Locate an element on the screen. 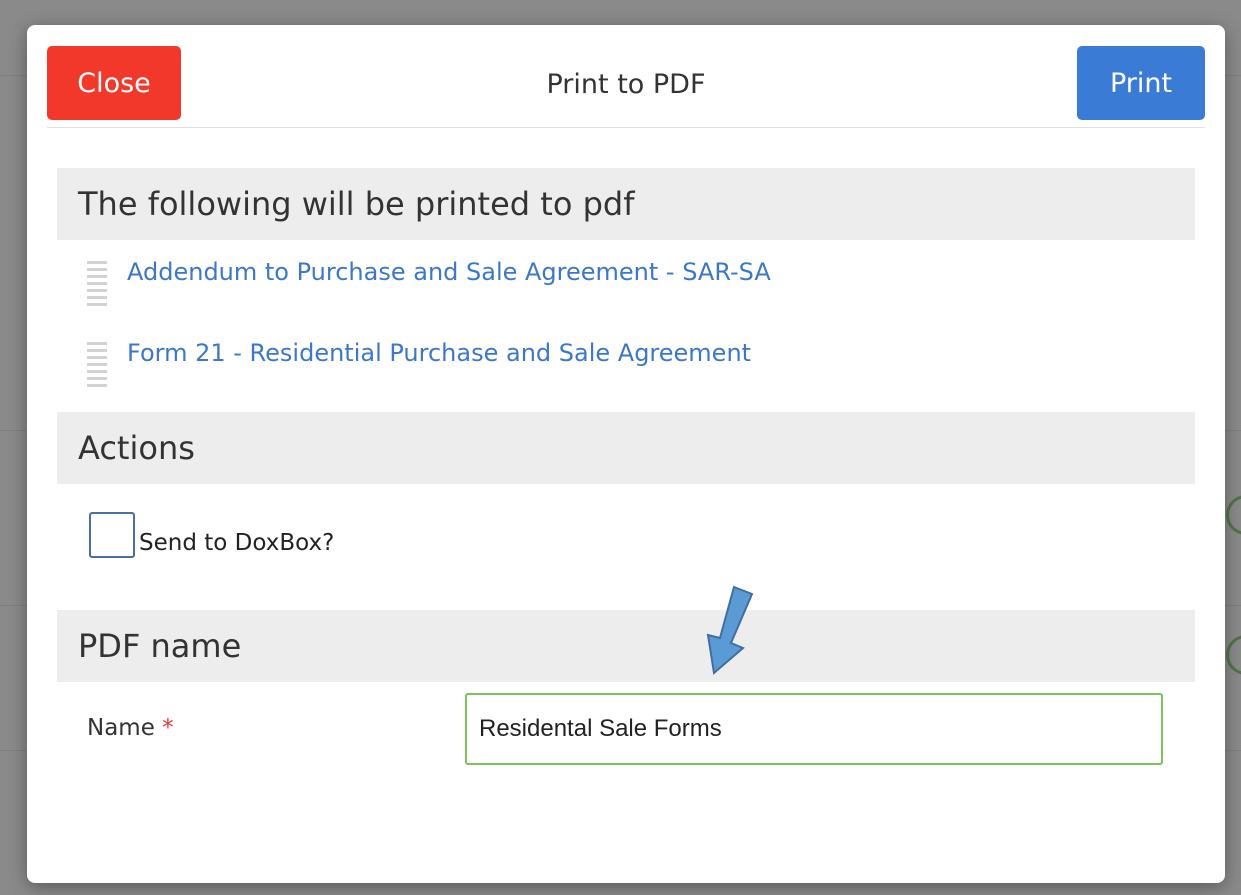  send-to-doxbox-option: Send to DoxBox? is located at coordinates (211, 535).